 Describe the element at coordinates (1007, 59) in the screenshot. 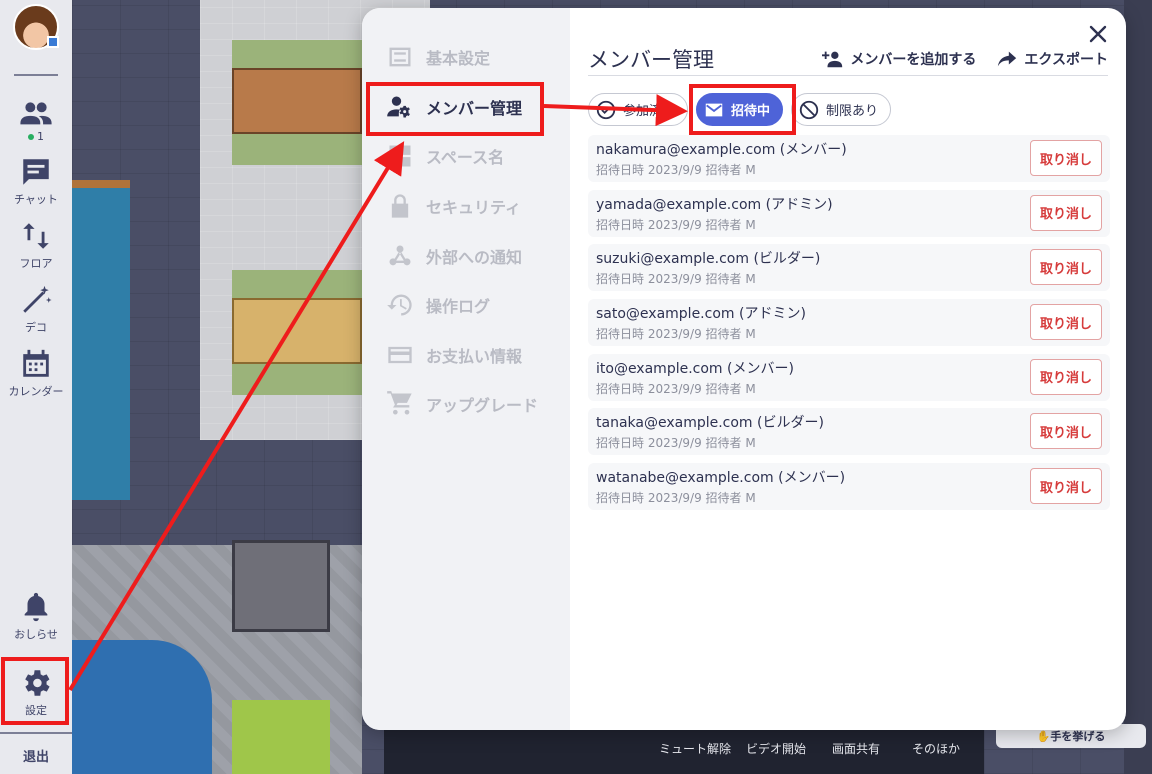

I see `share-arrow-icon` at that location.